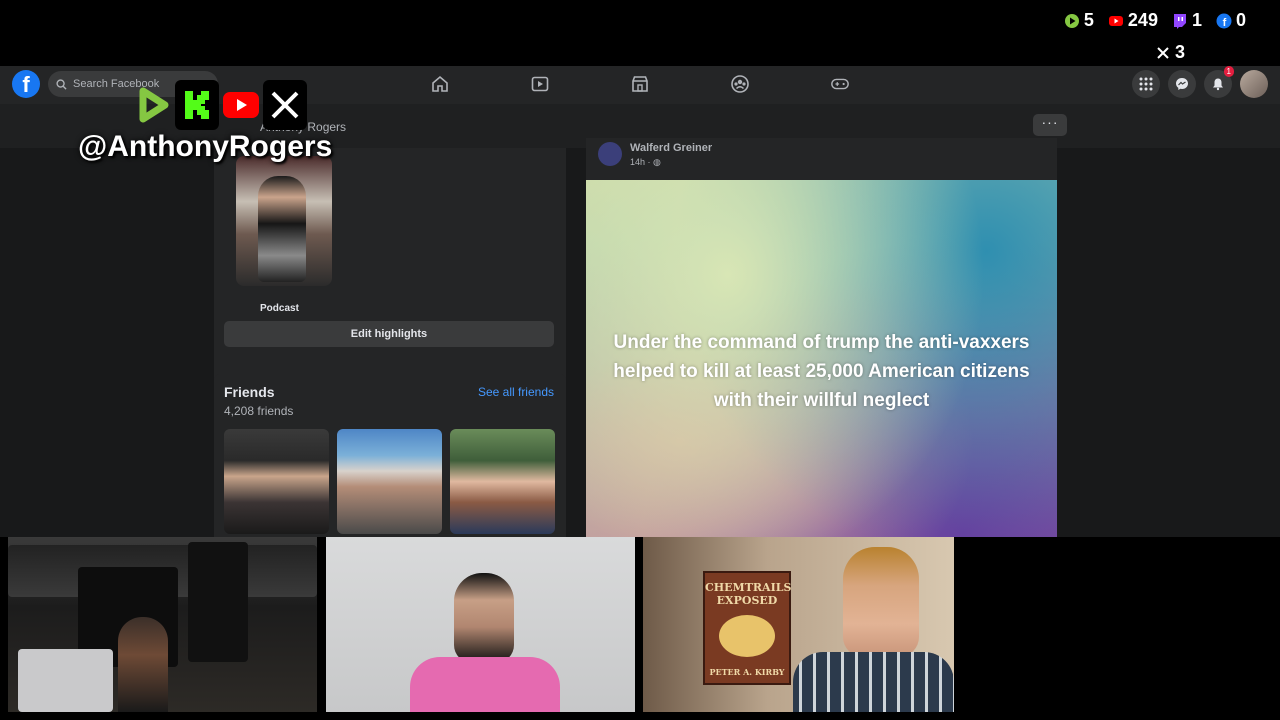  I want to click on webcam-host, so click(162, 624).